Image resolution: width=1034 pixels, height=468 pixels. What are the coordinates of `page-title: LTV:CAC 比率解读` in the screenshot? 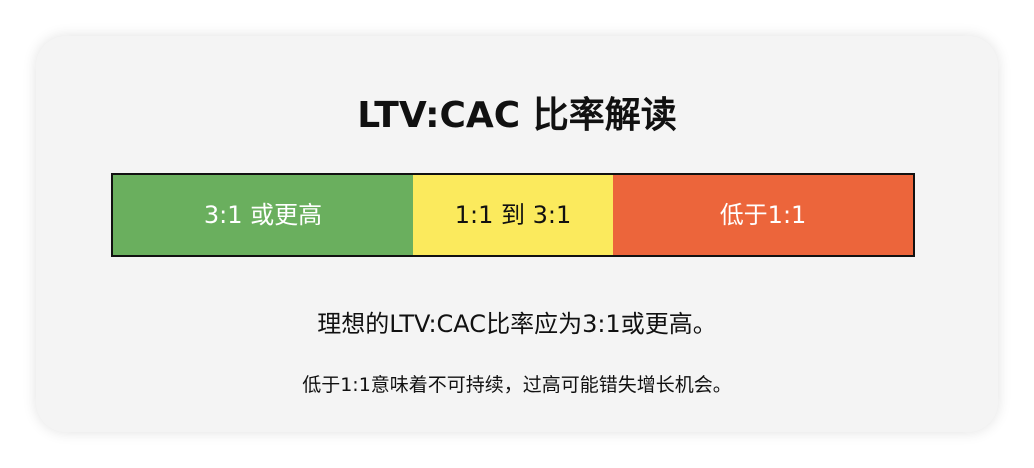 It's located at (517, 115).